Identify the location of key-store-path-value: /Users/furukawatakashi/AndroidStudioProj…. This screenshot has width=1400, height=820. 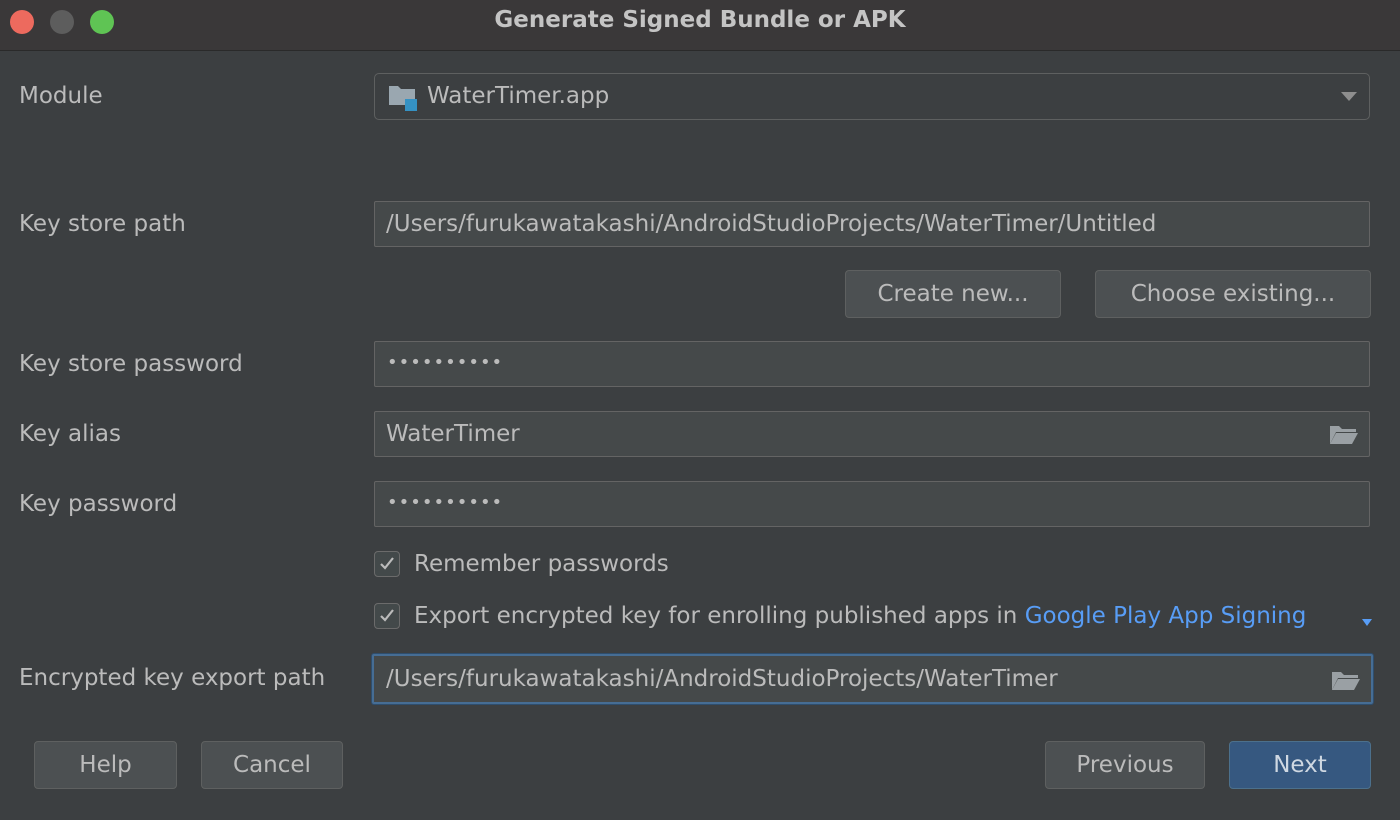
(771, 224).